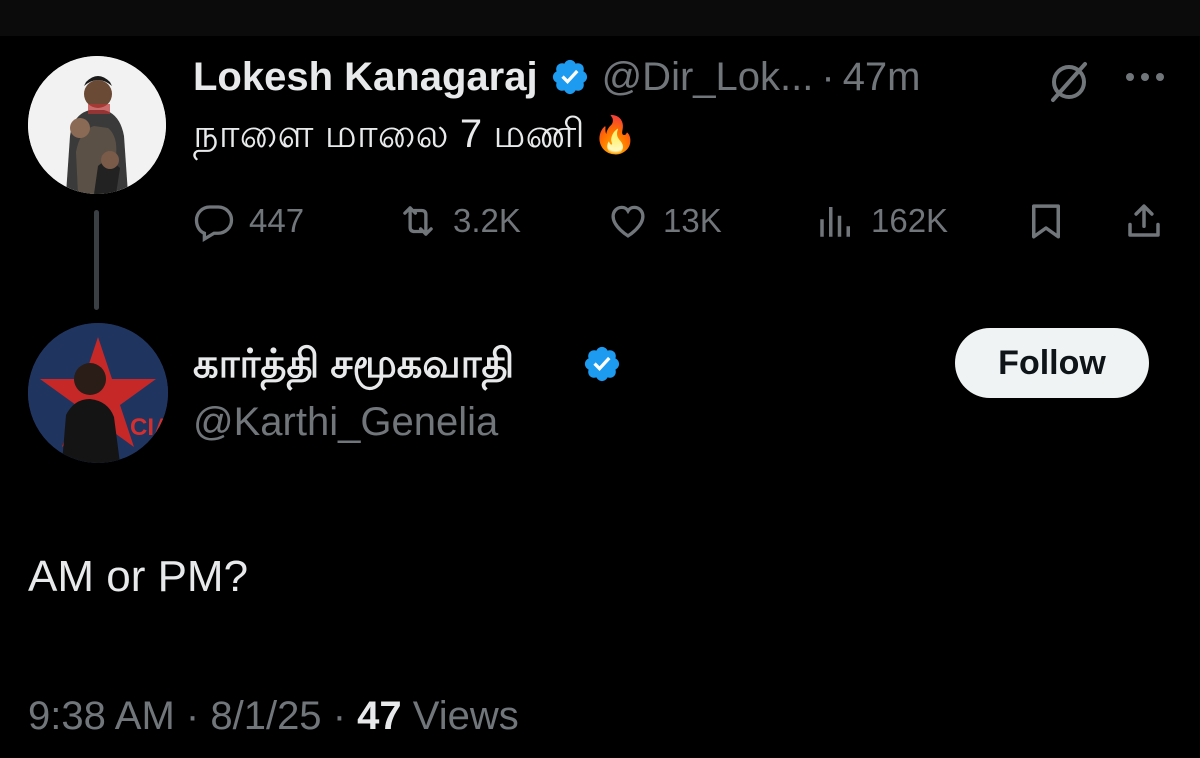 This screenshot has height=758, width=1200. Describe the element at coordinates (628, 221) in the screenshot. I see `like-icon` at that location.